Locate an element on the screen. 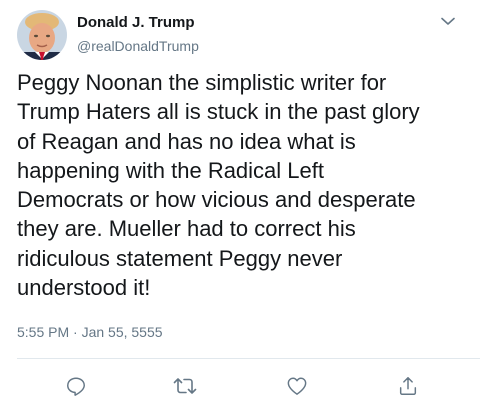  share-button is located at coordinates (408, 386).